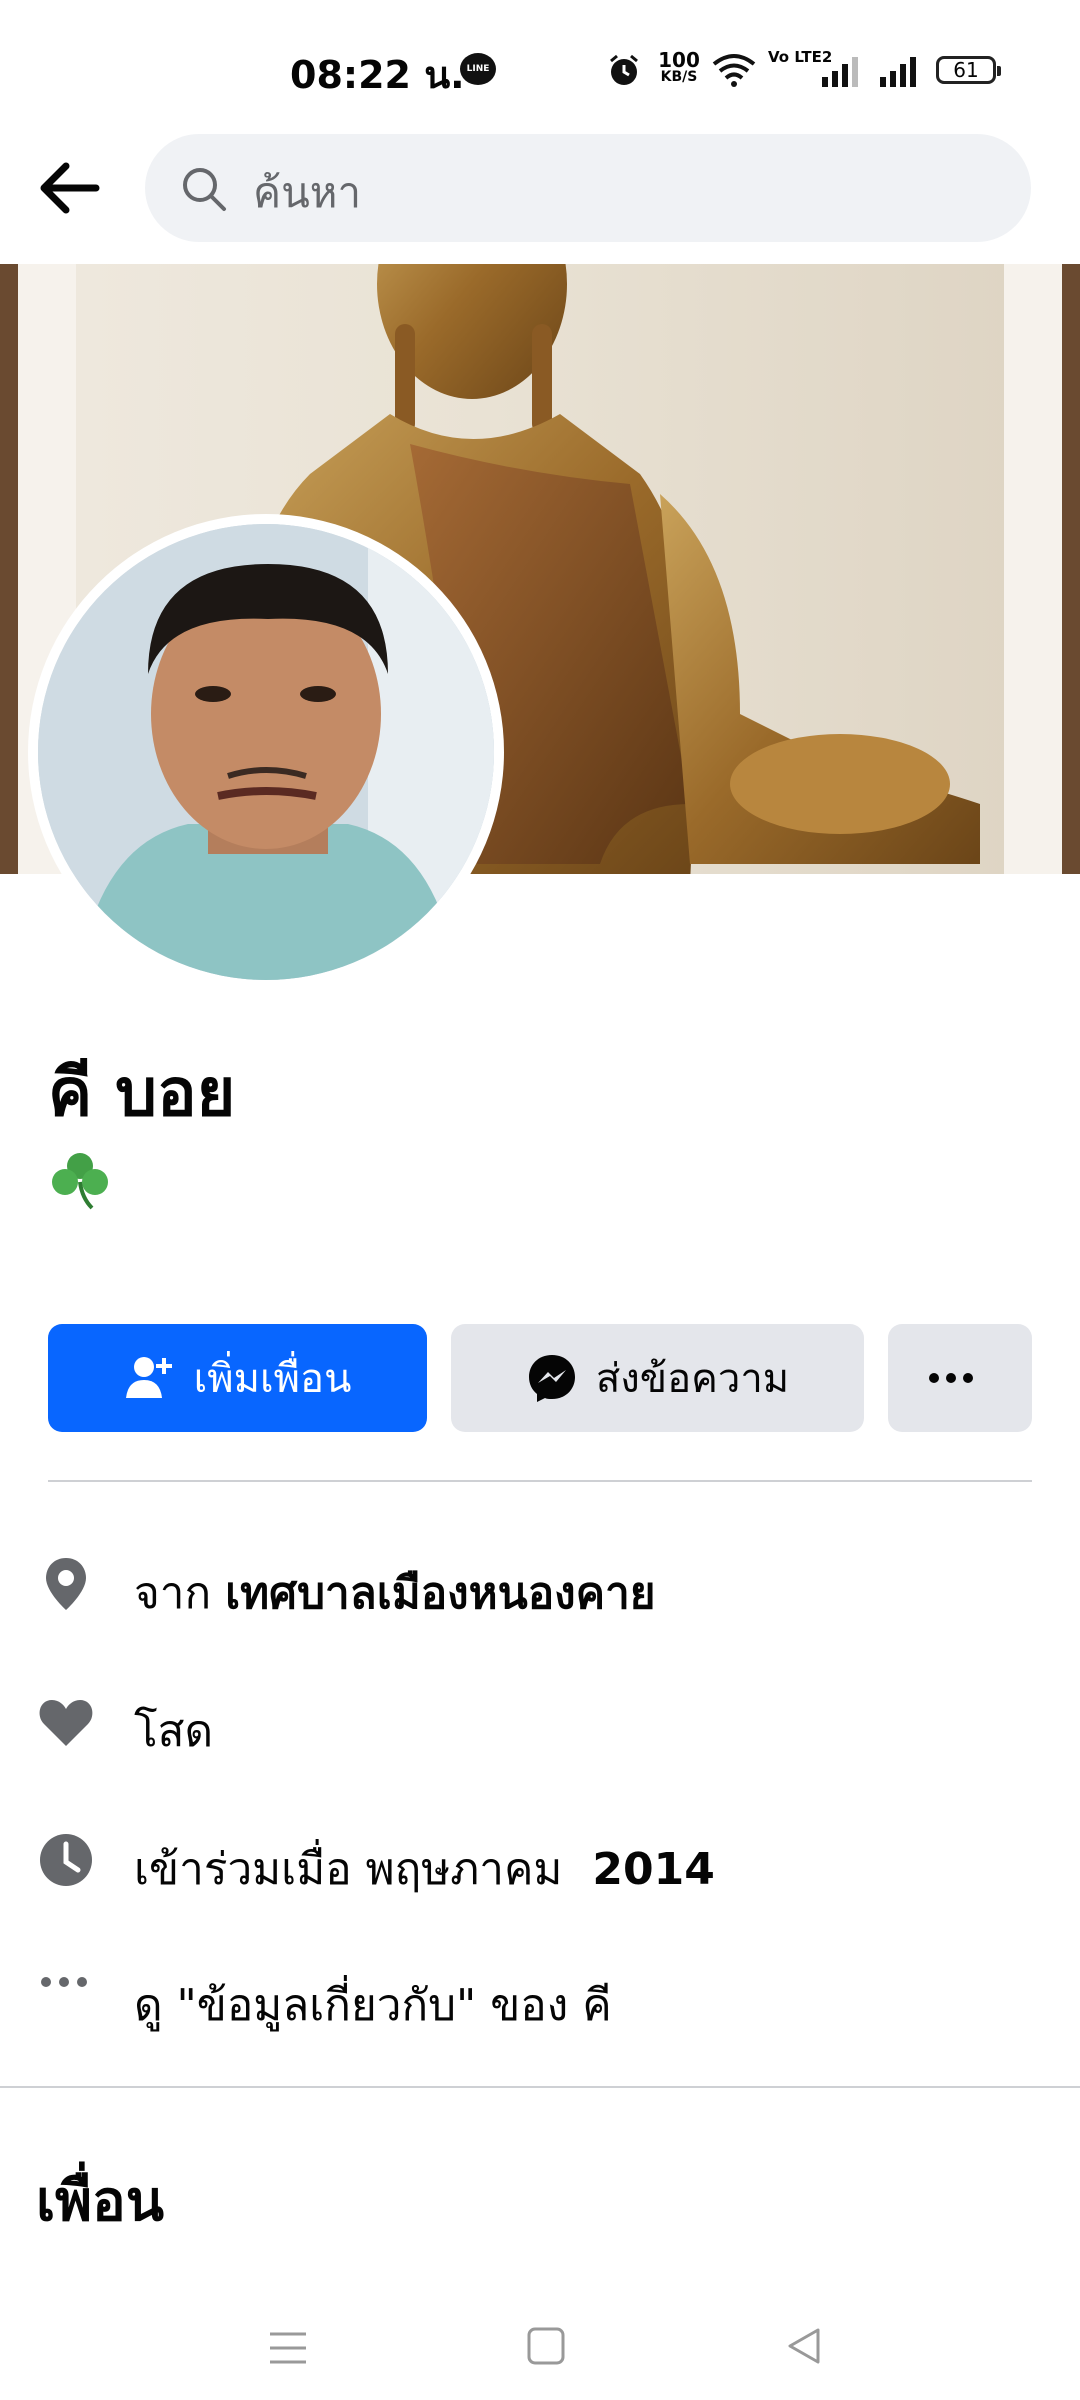  I want to click on profile-name: คี บอย, so click(142, 1092).